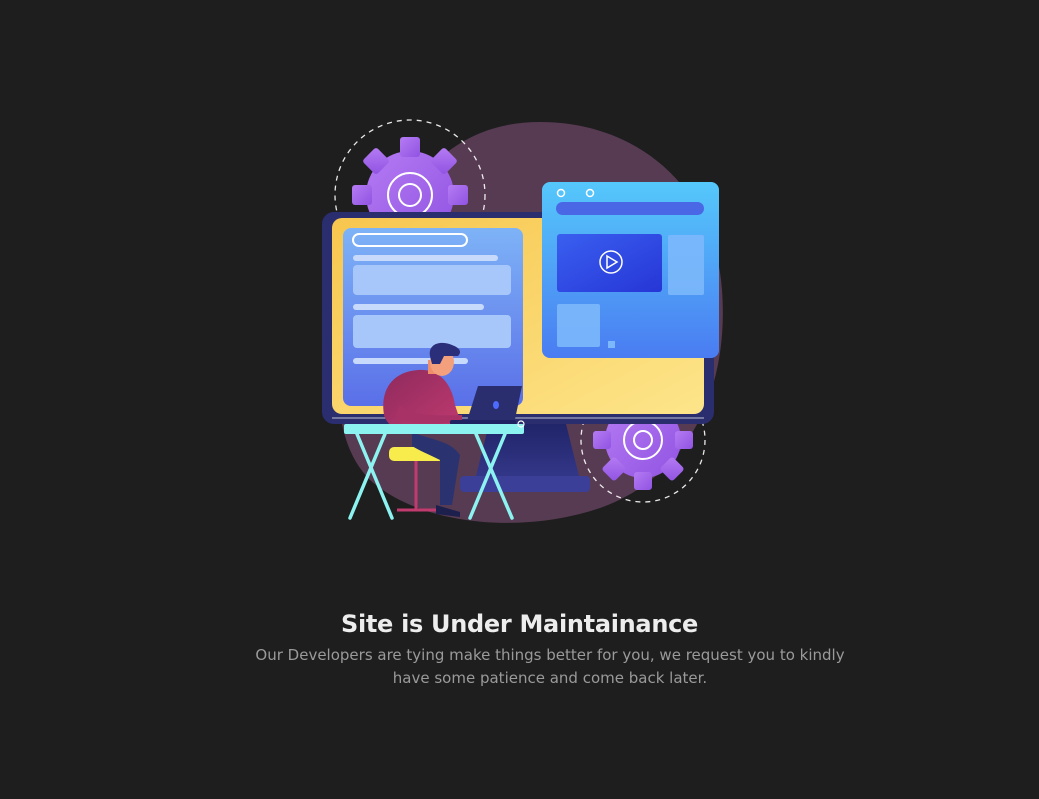 Image resolution: width=1039 pixels, height=799 pixels. I want to click on window-small-square, so click(611, 344).